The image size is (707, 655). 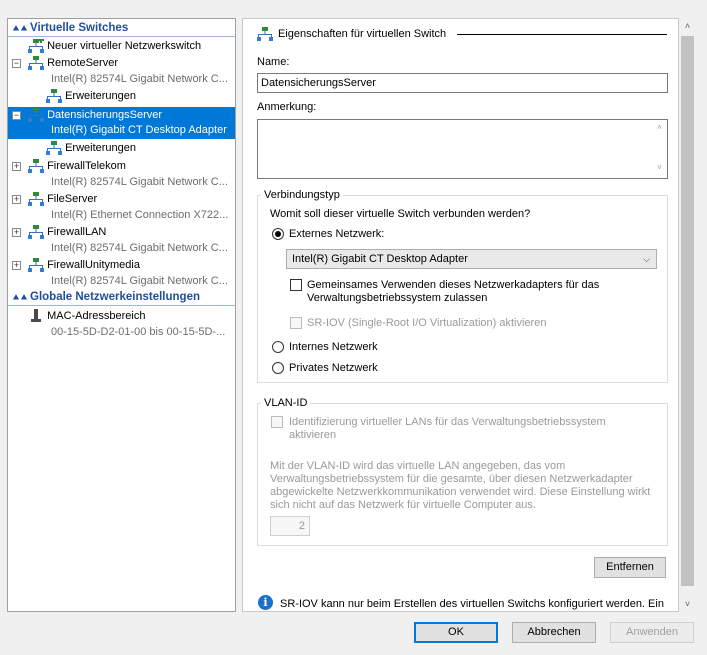 I want to click on tree-item-switch-firewalltelekom: FirewallTelekom, so click(x=77, y=166).